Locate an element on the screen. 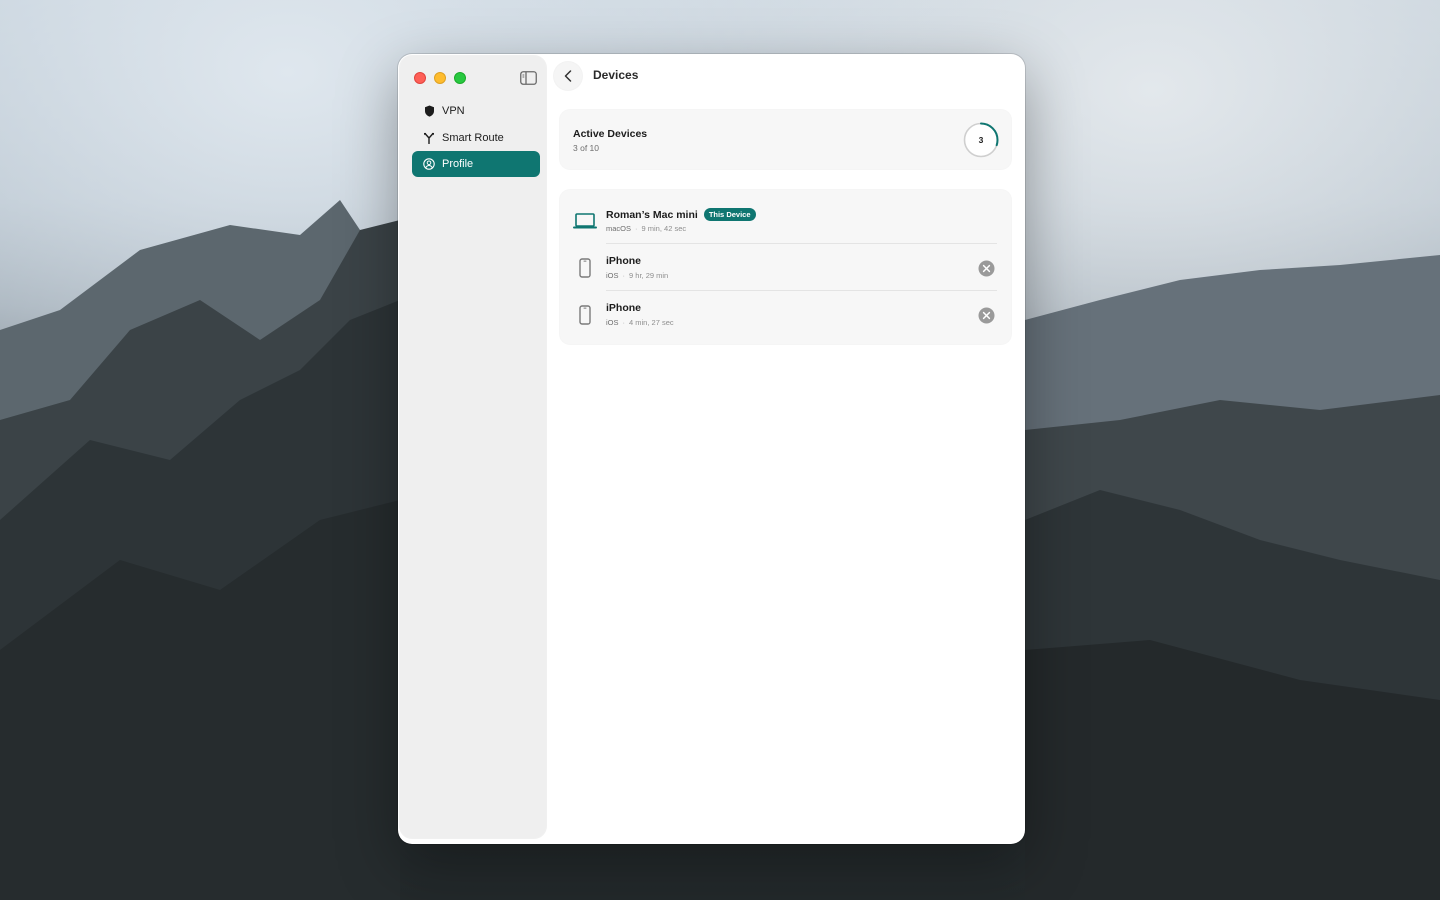 The image size is (1440, 900). device-count: 3 is located at coordinates (981, 140).